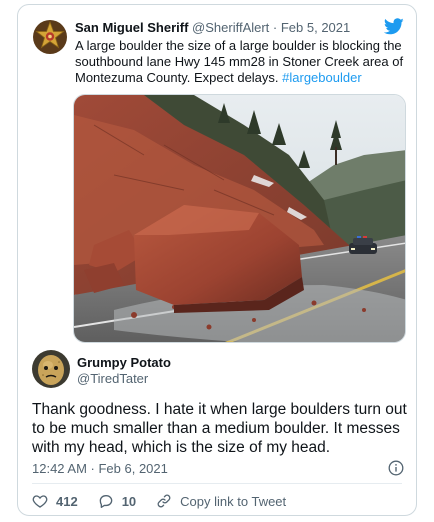  I want to click on potato-avatar, so click(51, 369).